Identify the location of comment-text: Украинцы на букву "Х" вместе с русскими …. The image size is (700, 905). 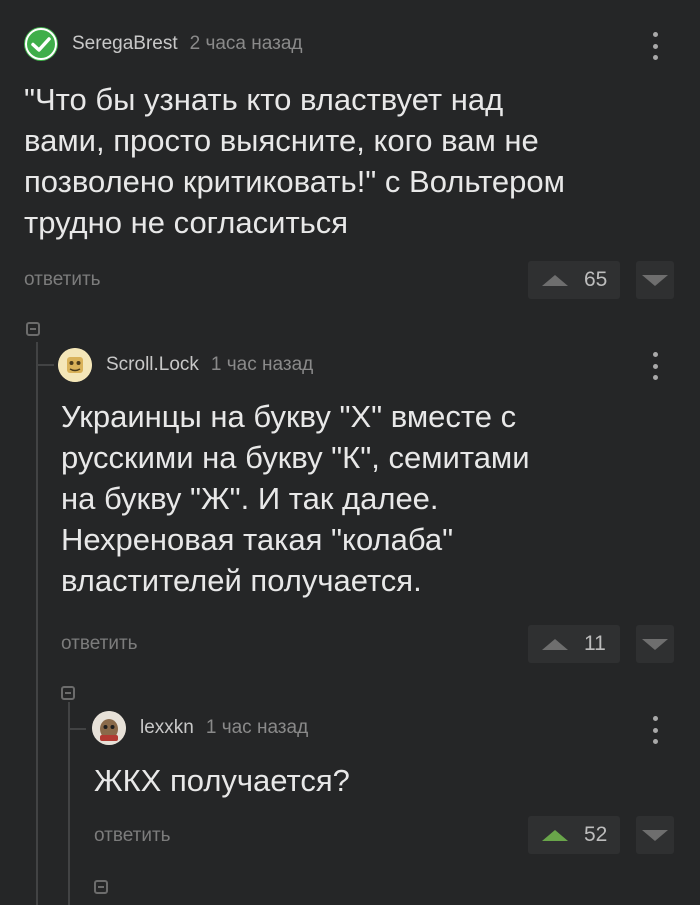
(295, 498).